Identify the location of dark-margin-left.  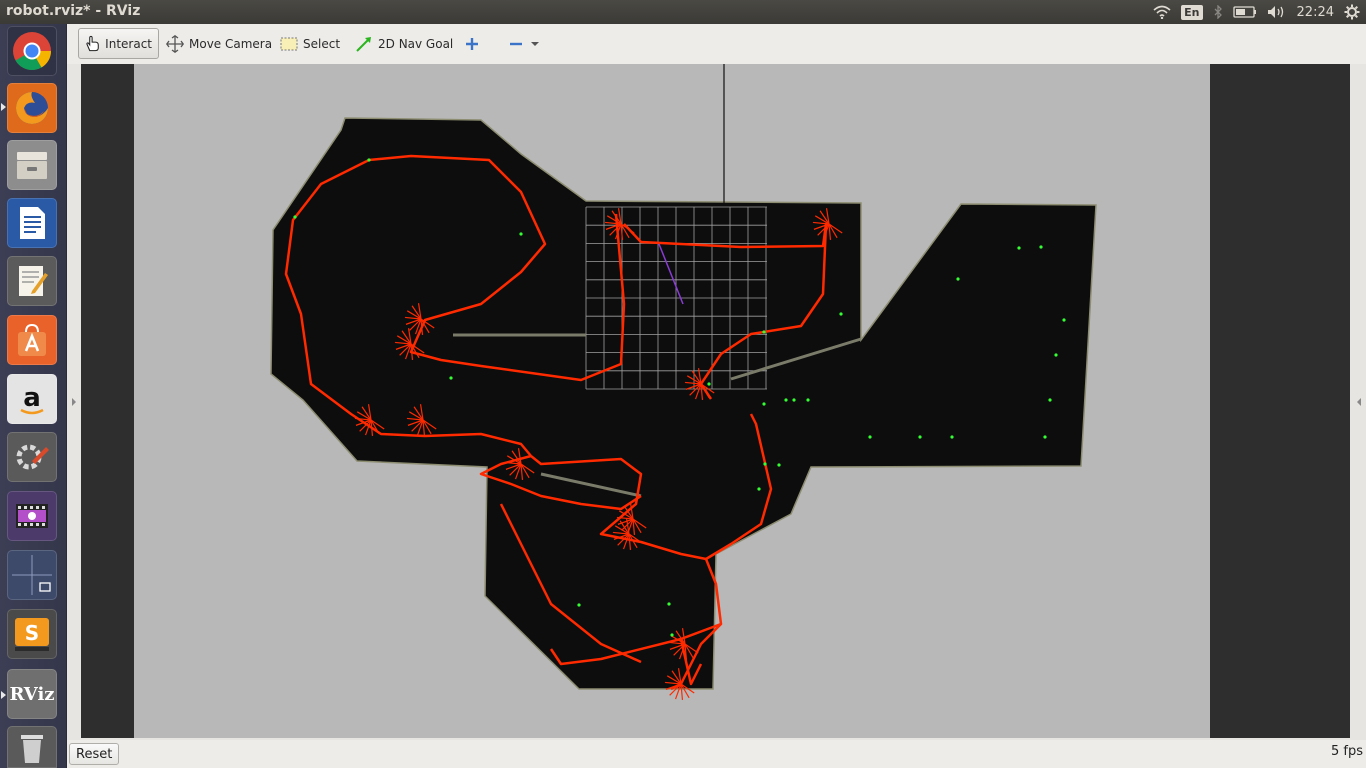
(107, 401).